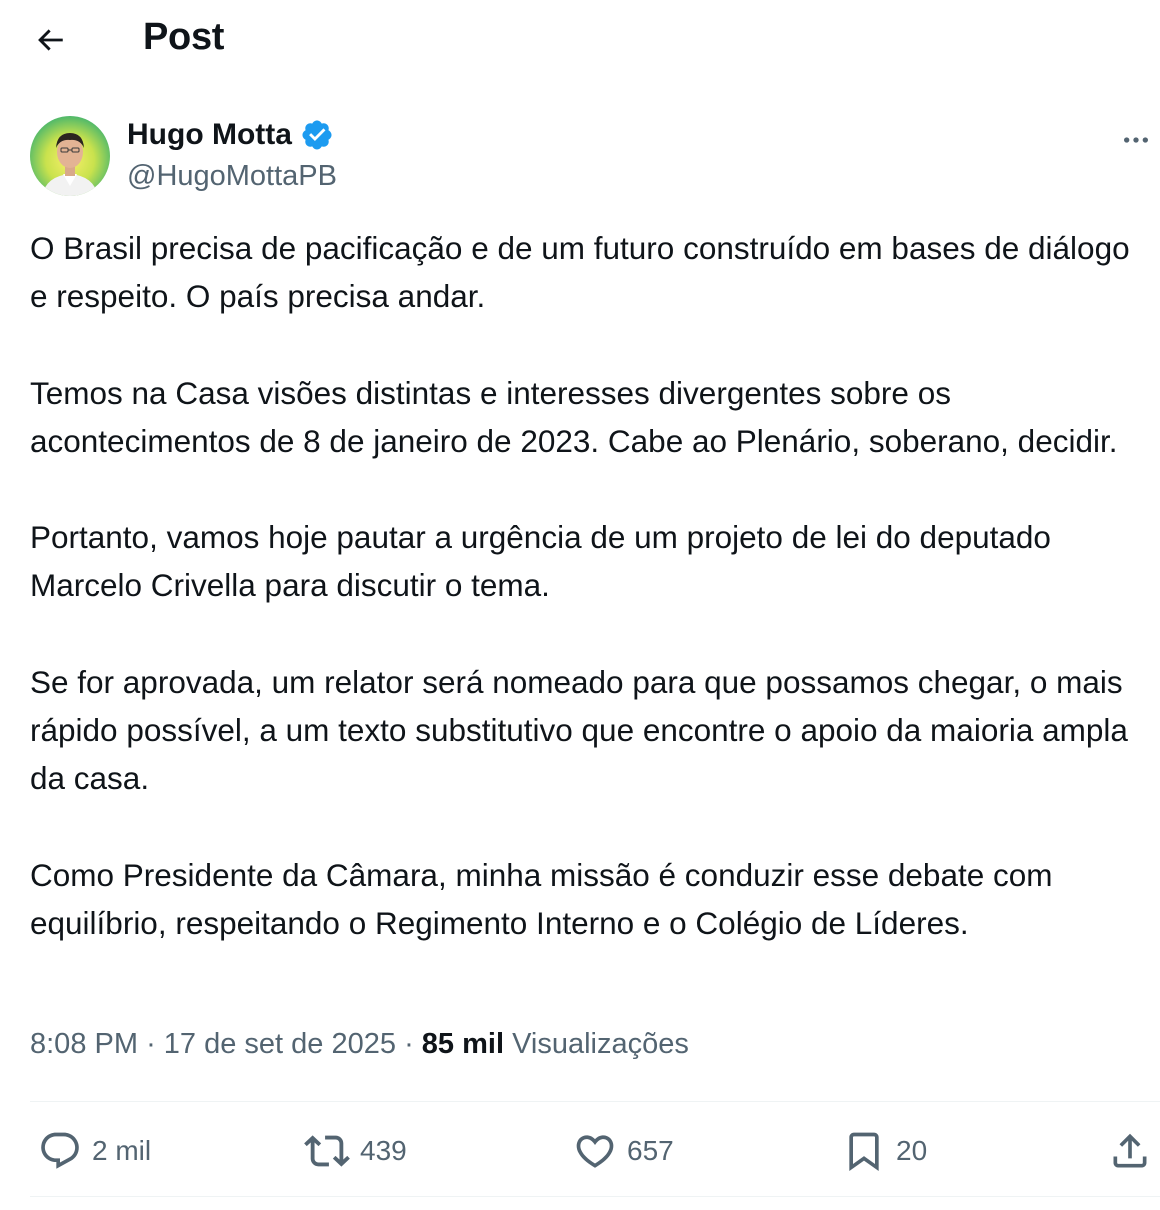  What do you see at coordinates (232, 176) in the screenshot?
I see `user-handle: @HugoMottaPB` at bounding box center [232, 176].